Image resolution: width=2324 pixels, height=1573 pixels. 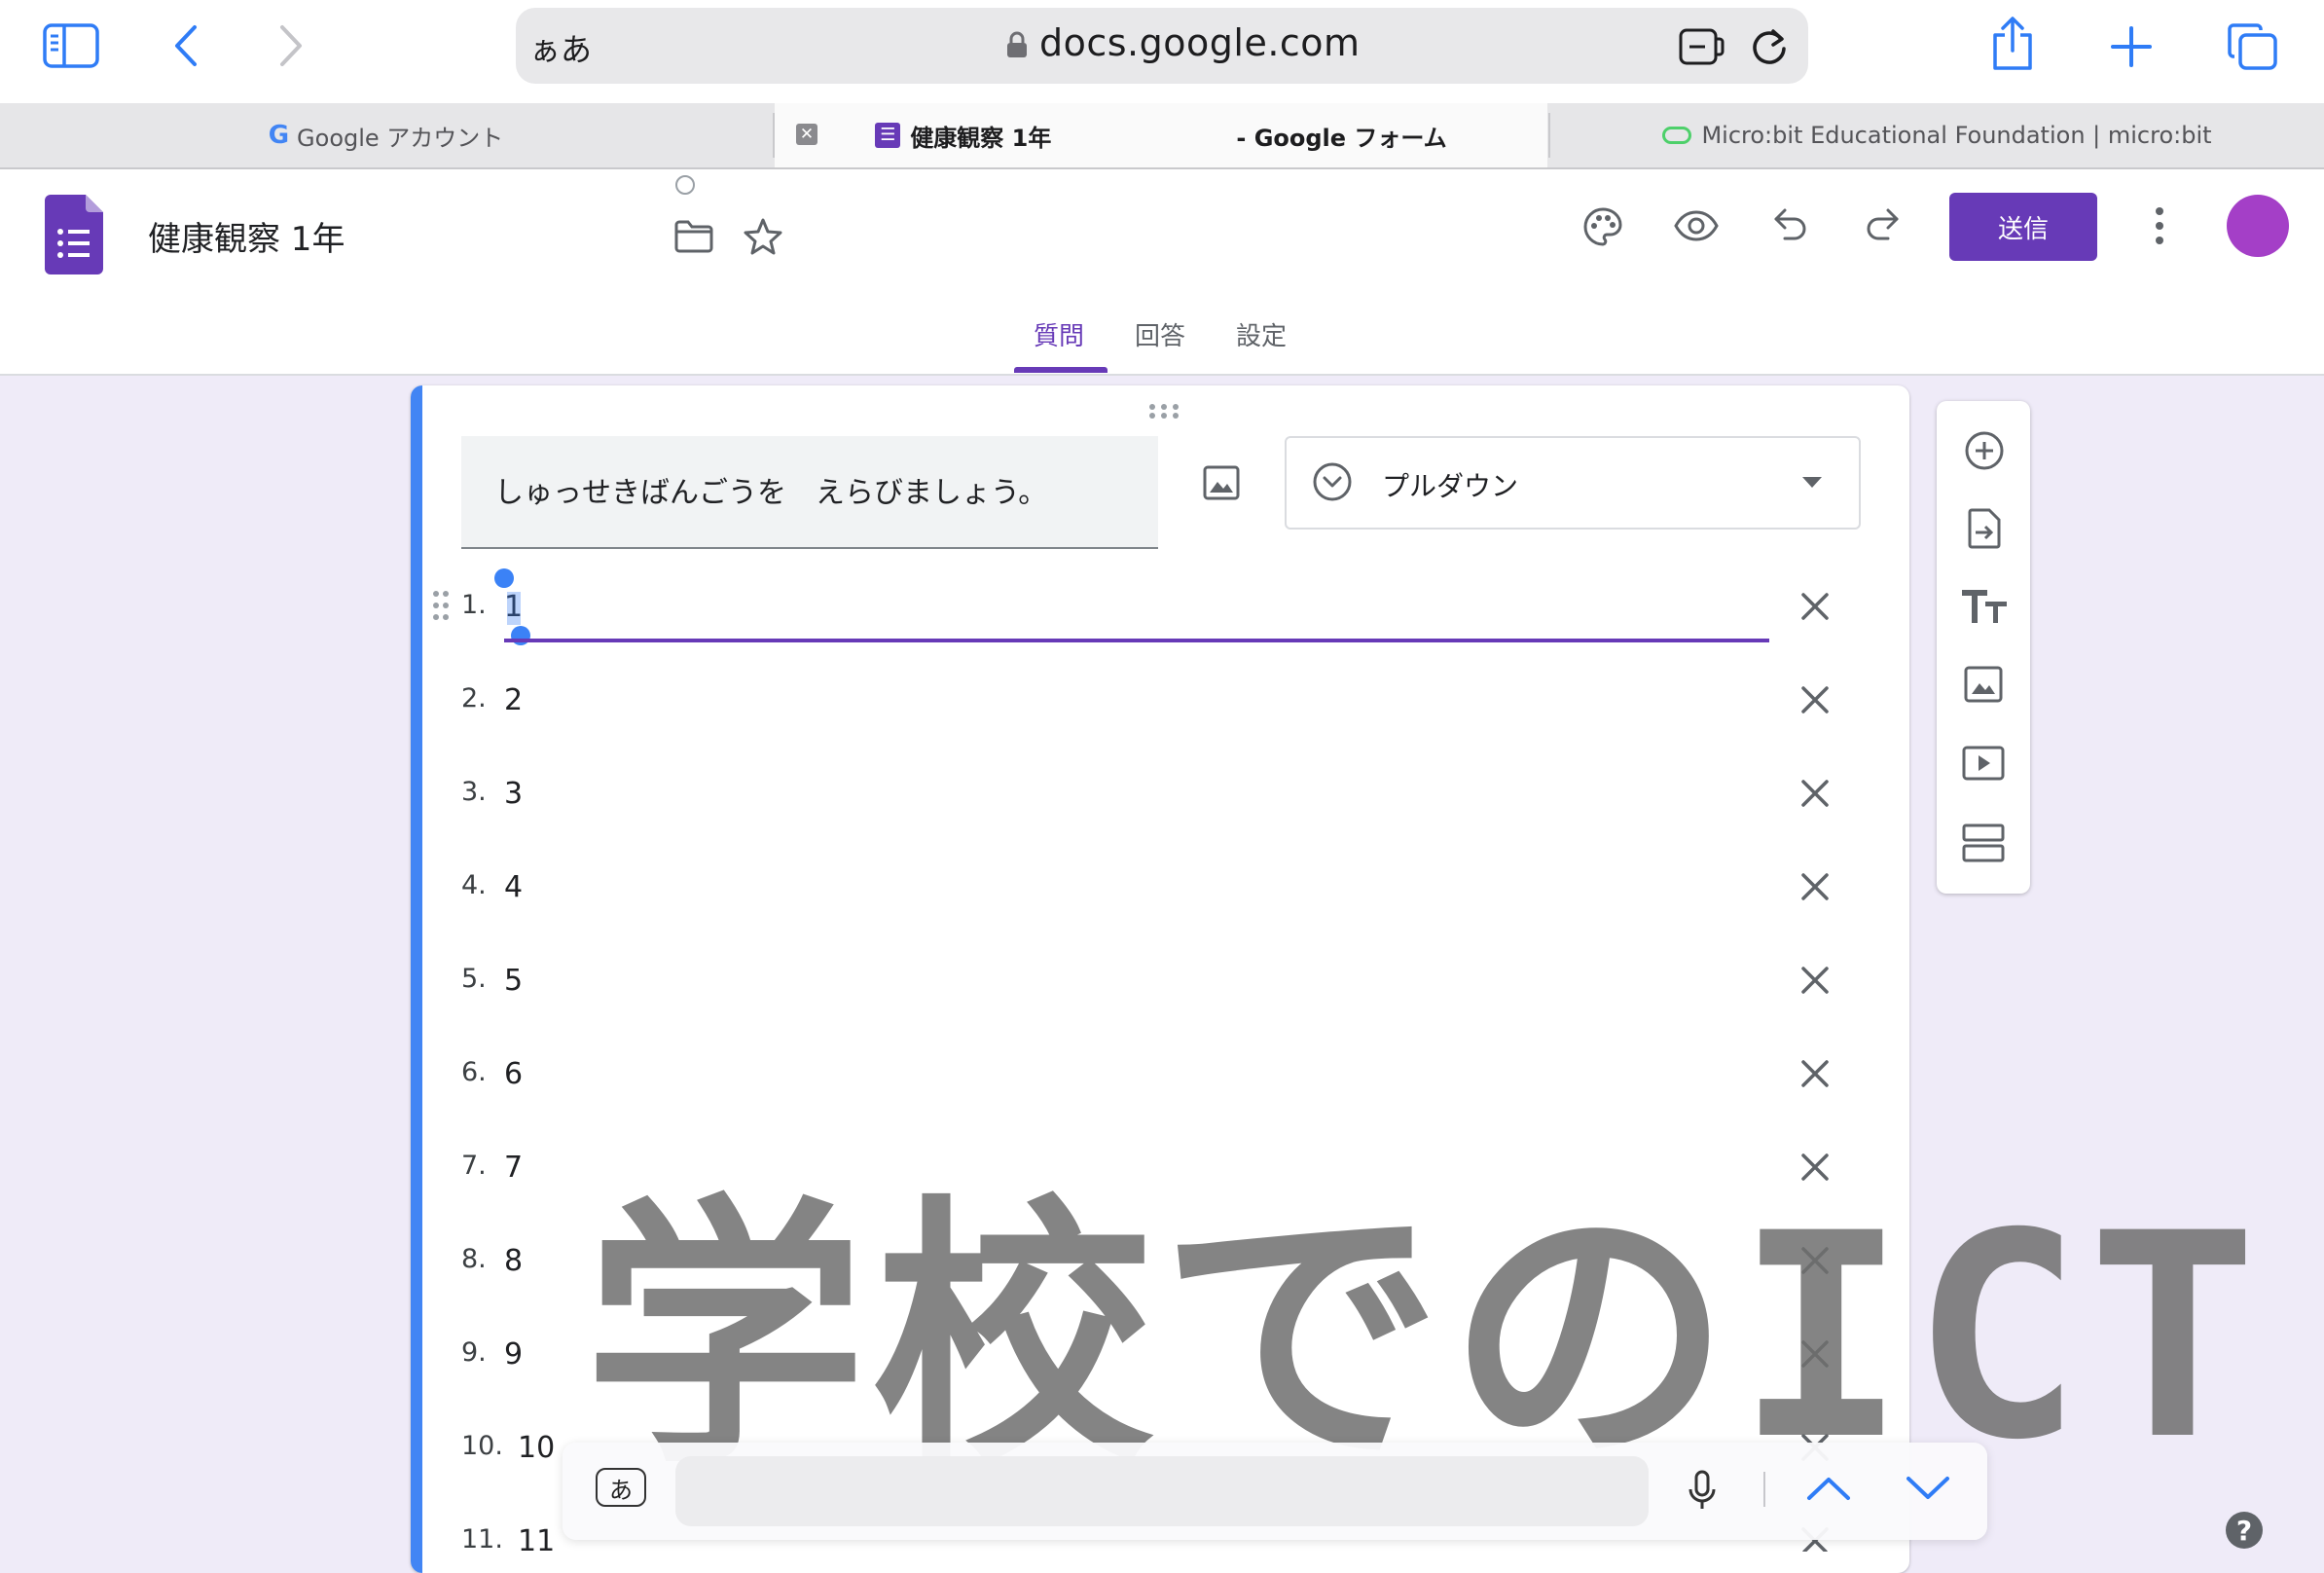 What do you see at coordinates (513, 1074) in the screenshot?
I see `option-text-field: 6` at bounding box center [513, 1074].